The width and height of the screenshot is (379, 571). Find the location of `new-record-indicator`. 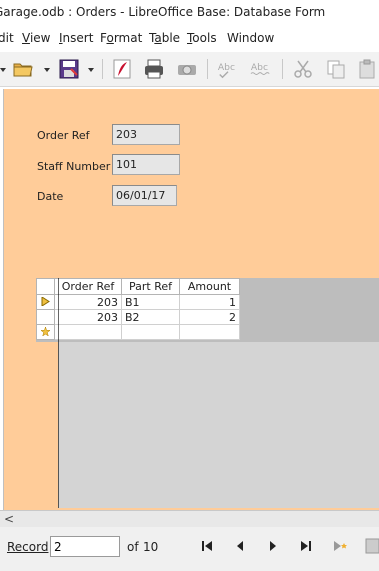

new-record-indicator is located at coordinates (45, 332).